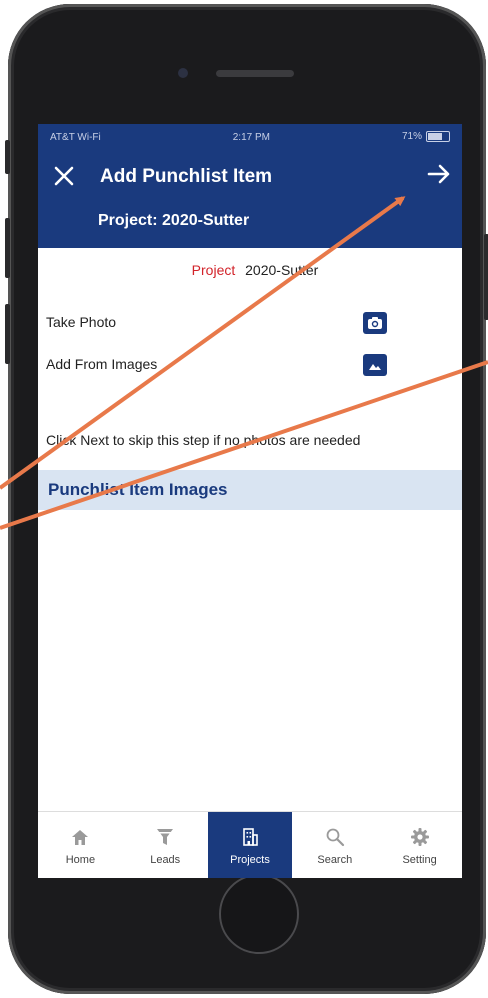 Image resolution: width=488 pixels, height=998 pixels. Describe the element at coordinates (250, 837) in the screenshot. I see `building-icon` at that location.